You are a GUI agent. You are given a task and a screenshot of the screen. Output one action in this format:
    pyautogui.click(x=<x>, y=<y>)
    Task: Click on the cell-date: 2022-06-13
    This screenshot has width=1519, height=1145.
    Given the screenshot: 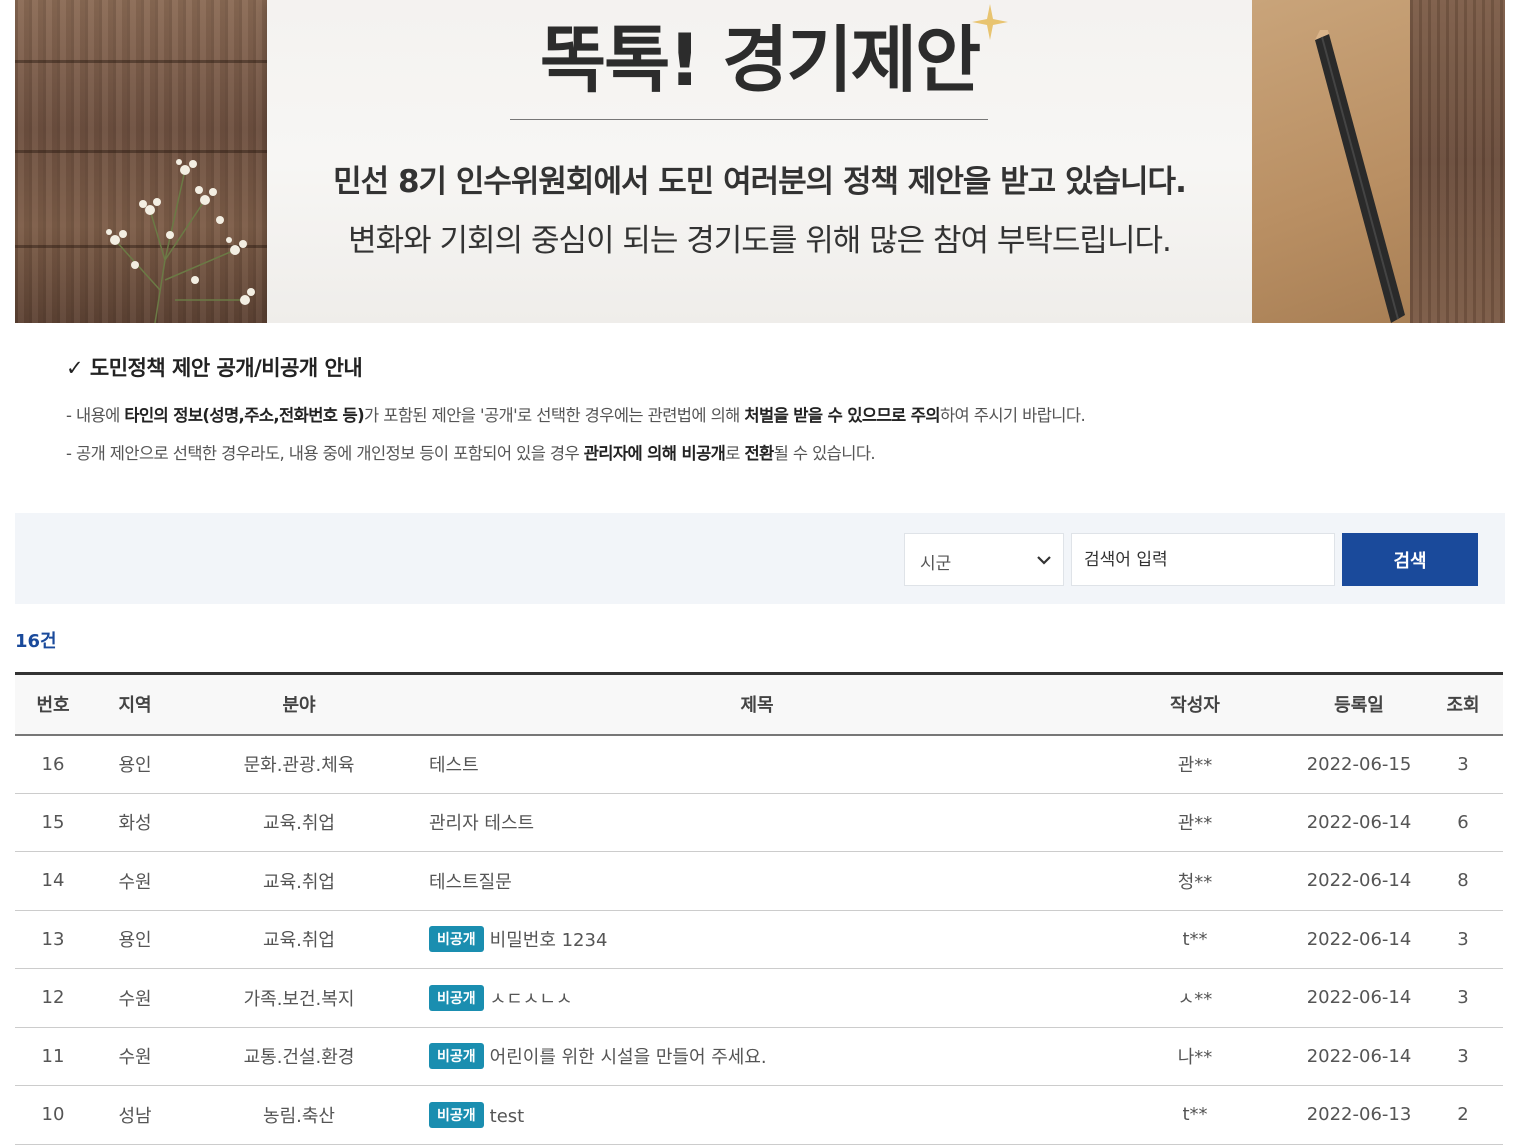 What is the action you would take?
    pyautogui.click(x=1359, y=1115)
    